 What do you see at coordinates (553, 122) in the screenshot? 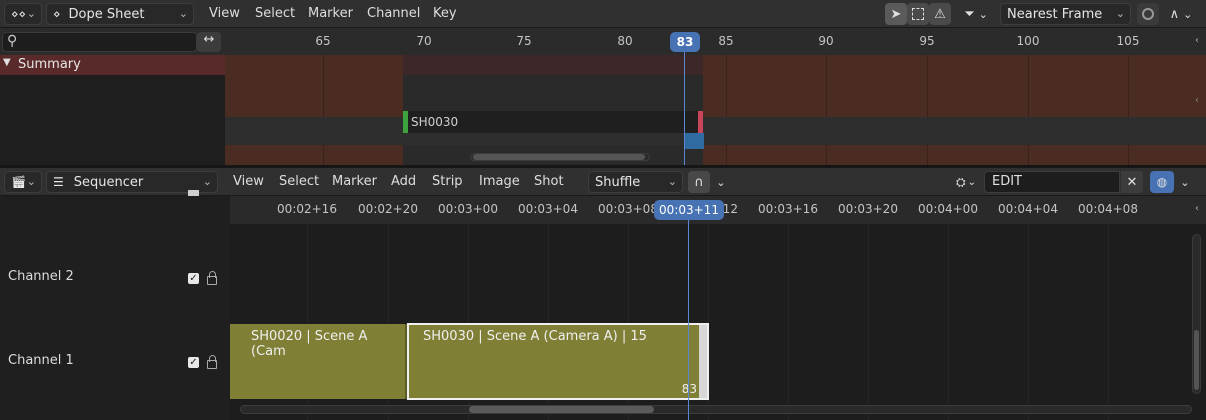
I see `shot-strip: SH0030` at bounding box center [553, 122].